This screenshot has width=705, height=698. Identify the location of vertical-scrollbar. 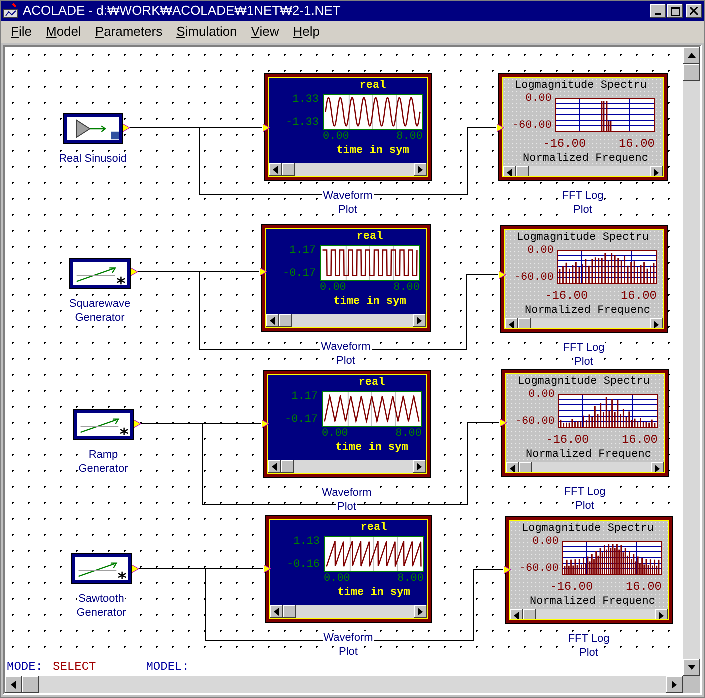
(691, 370).